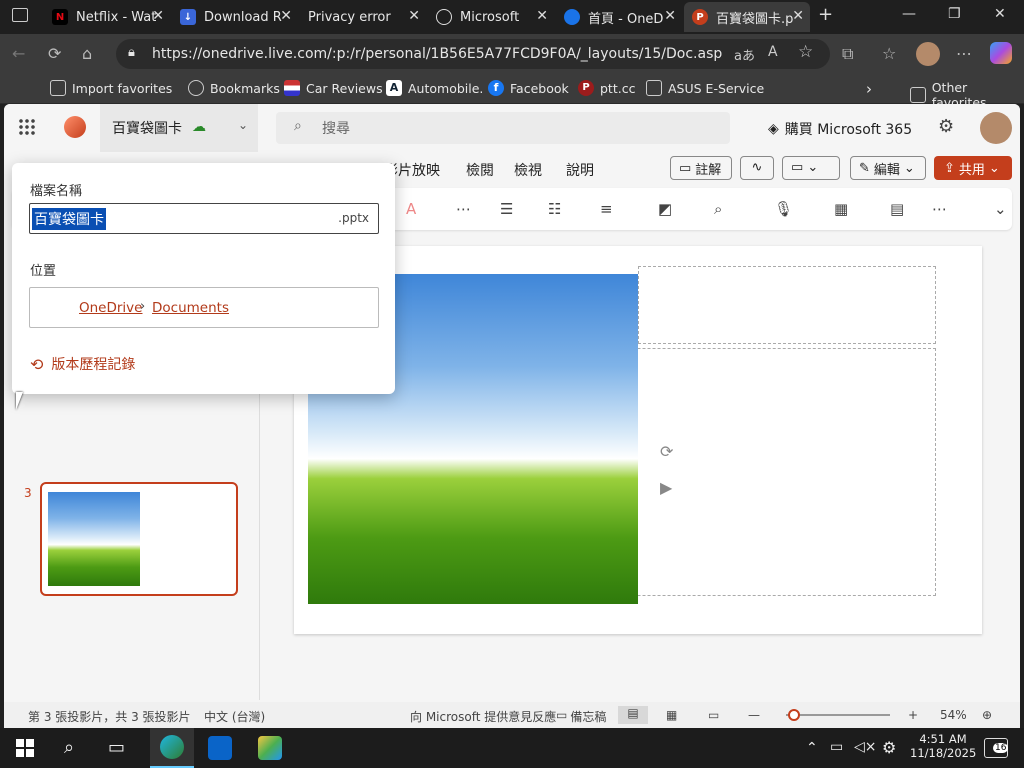 The width and height of the screenshot is (1024, 768). What do you see at coordinates (20, 15) in the screenshot?
I see `tab-actions-icon` at bounding box center [20, 15].